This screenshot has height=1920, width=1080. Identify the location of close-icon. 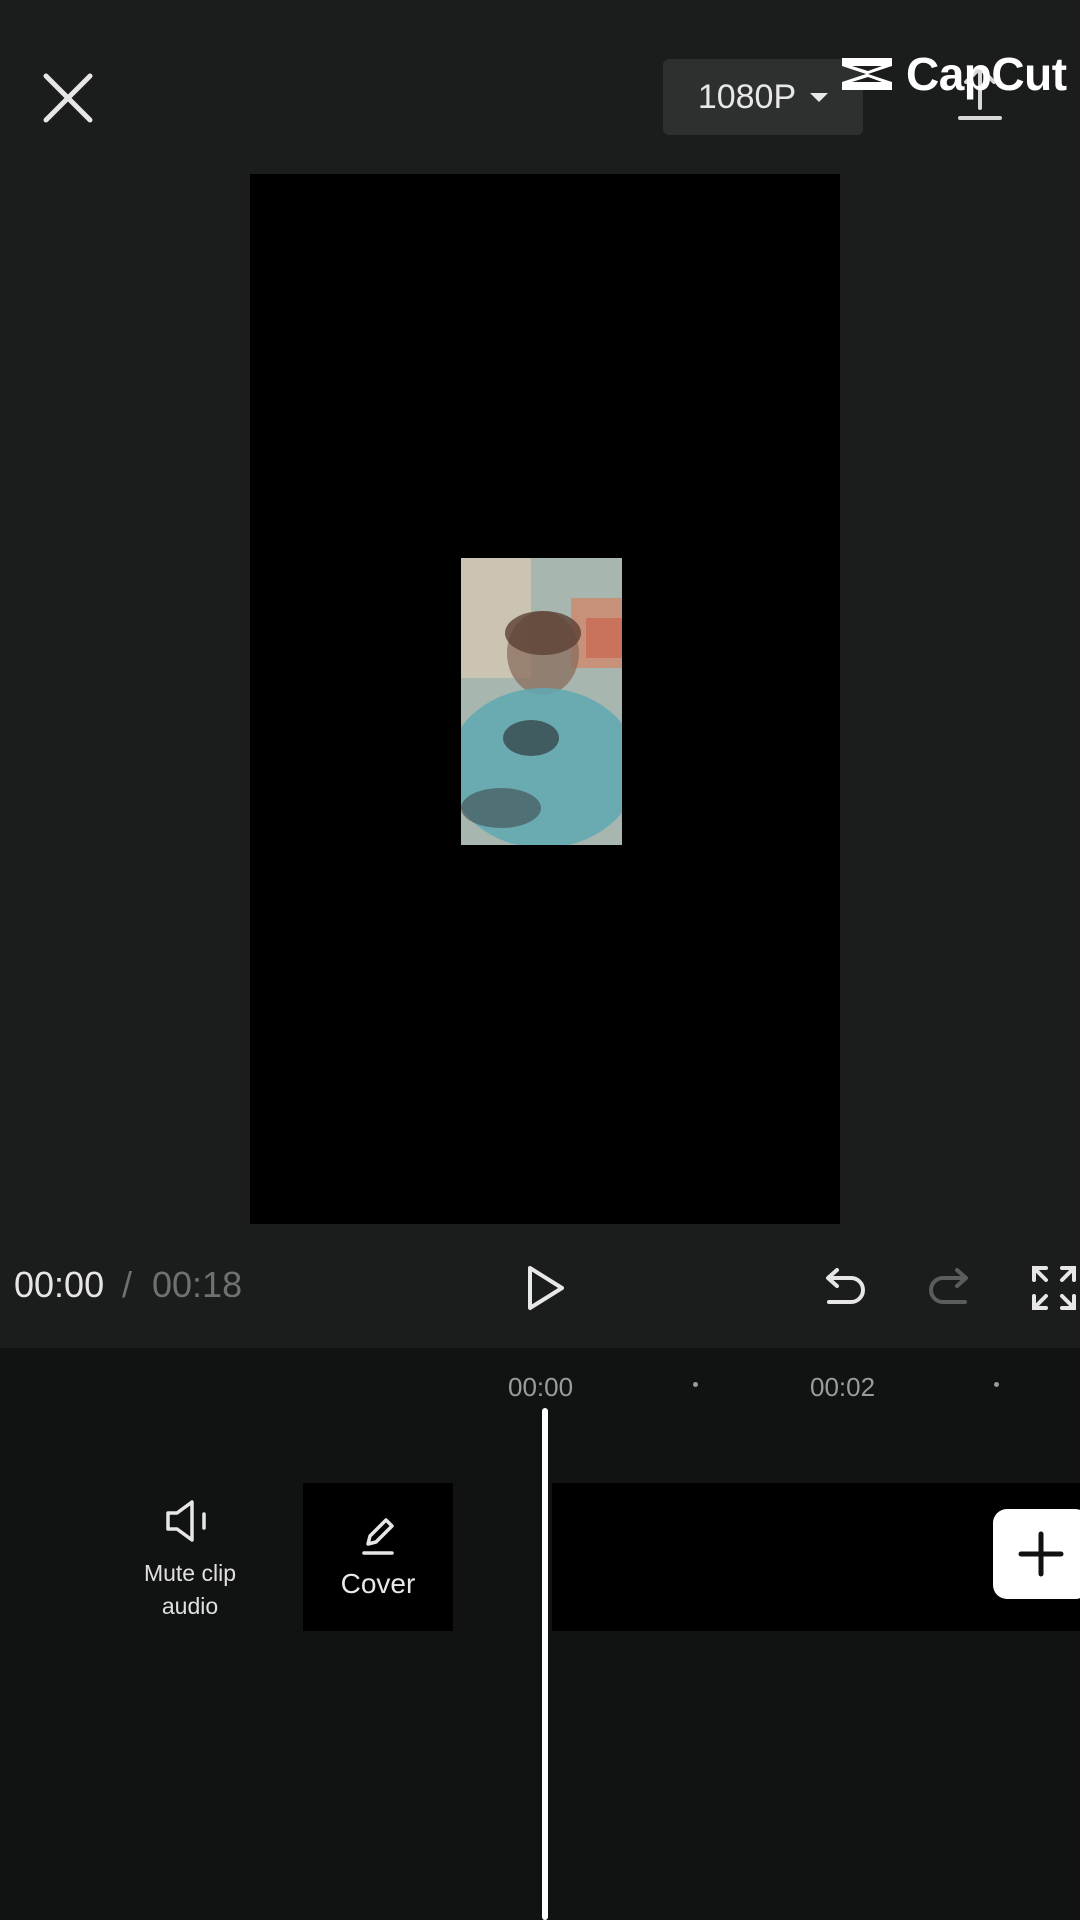
(68, 98).